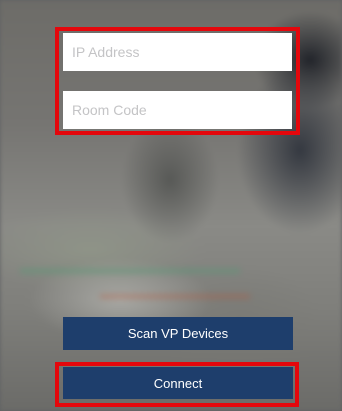 The image size is (342, 411). Describe the element at coordinates (177, 52) in the screenshot. I see `ip-address-input` at that location.